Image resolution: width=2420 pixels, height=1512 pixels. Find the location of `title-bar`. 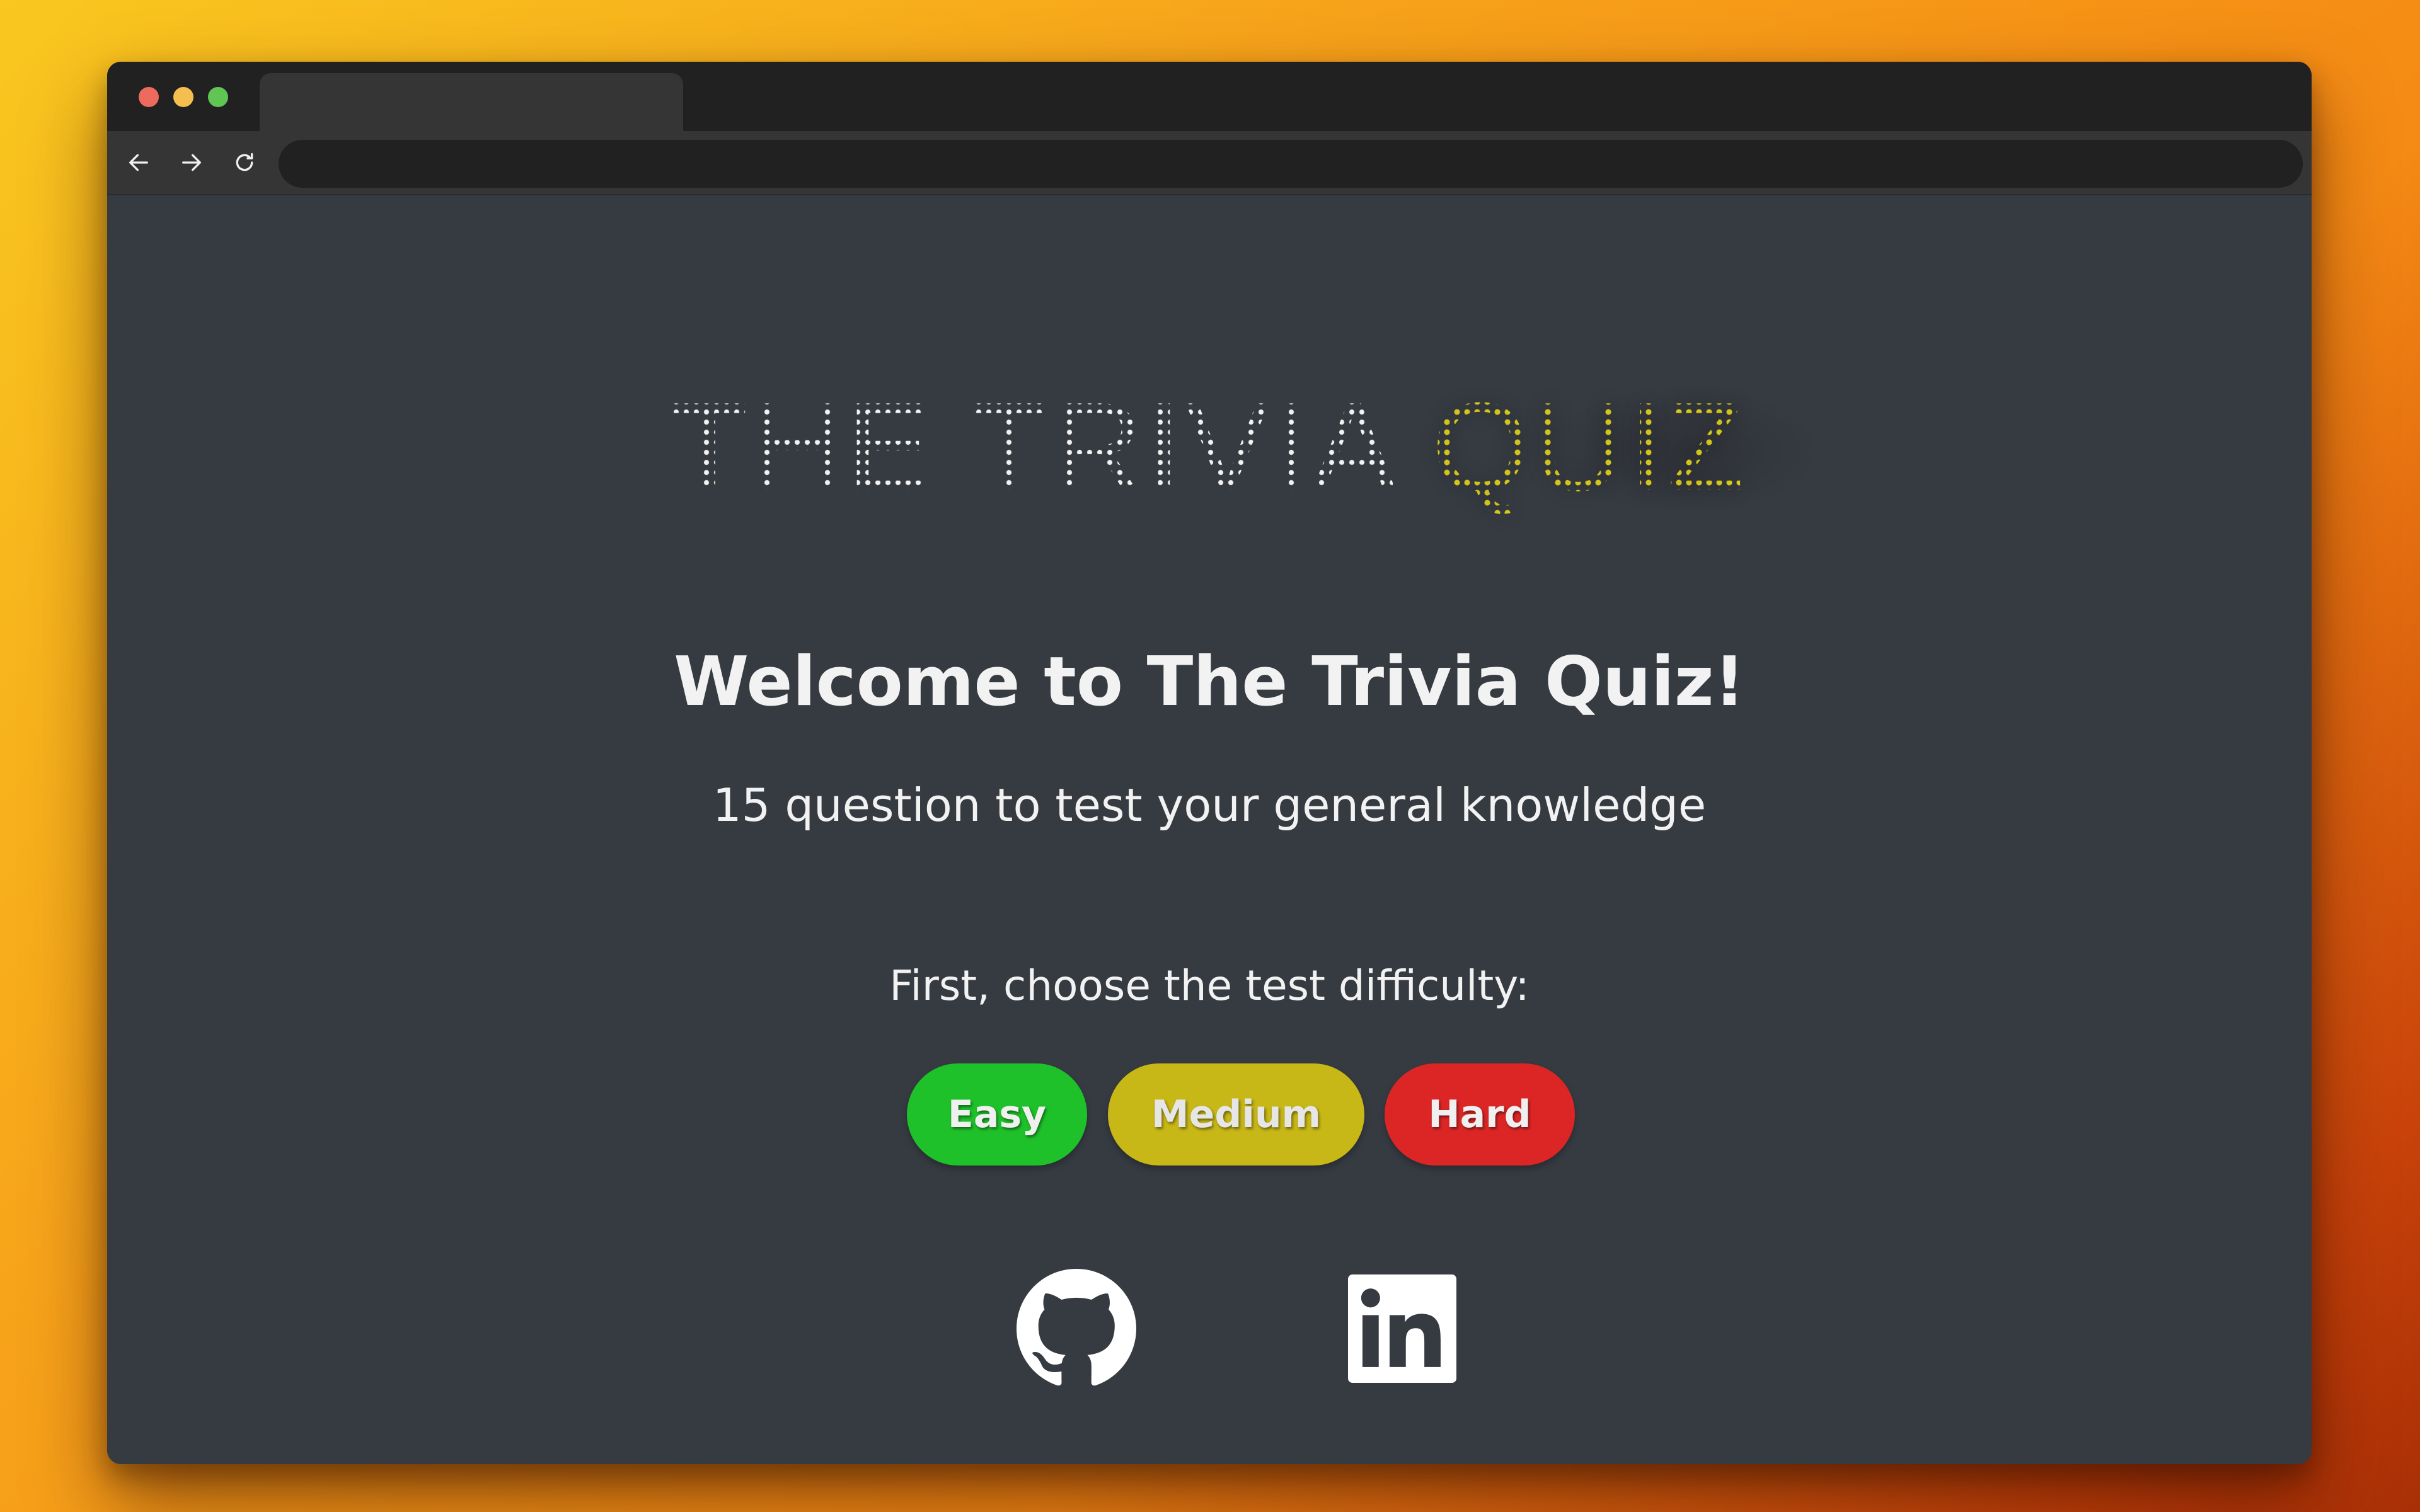

title-bar is located at coordinates (1210, 96).